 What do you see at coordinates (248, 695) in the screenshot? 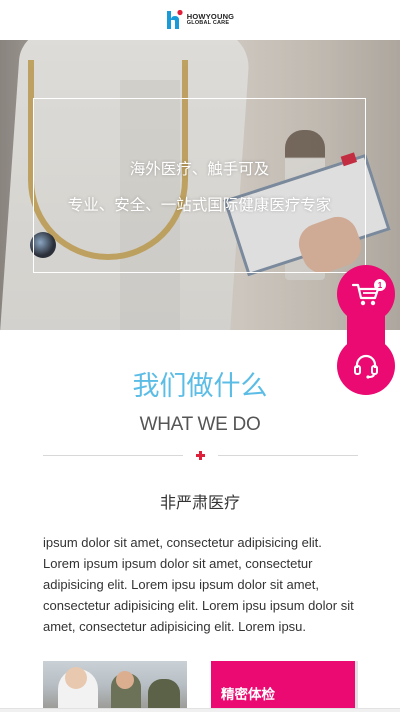
I see `checkup-card-label: 精密体检` at bounding box center [248, 695].